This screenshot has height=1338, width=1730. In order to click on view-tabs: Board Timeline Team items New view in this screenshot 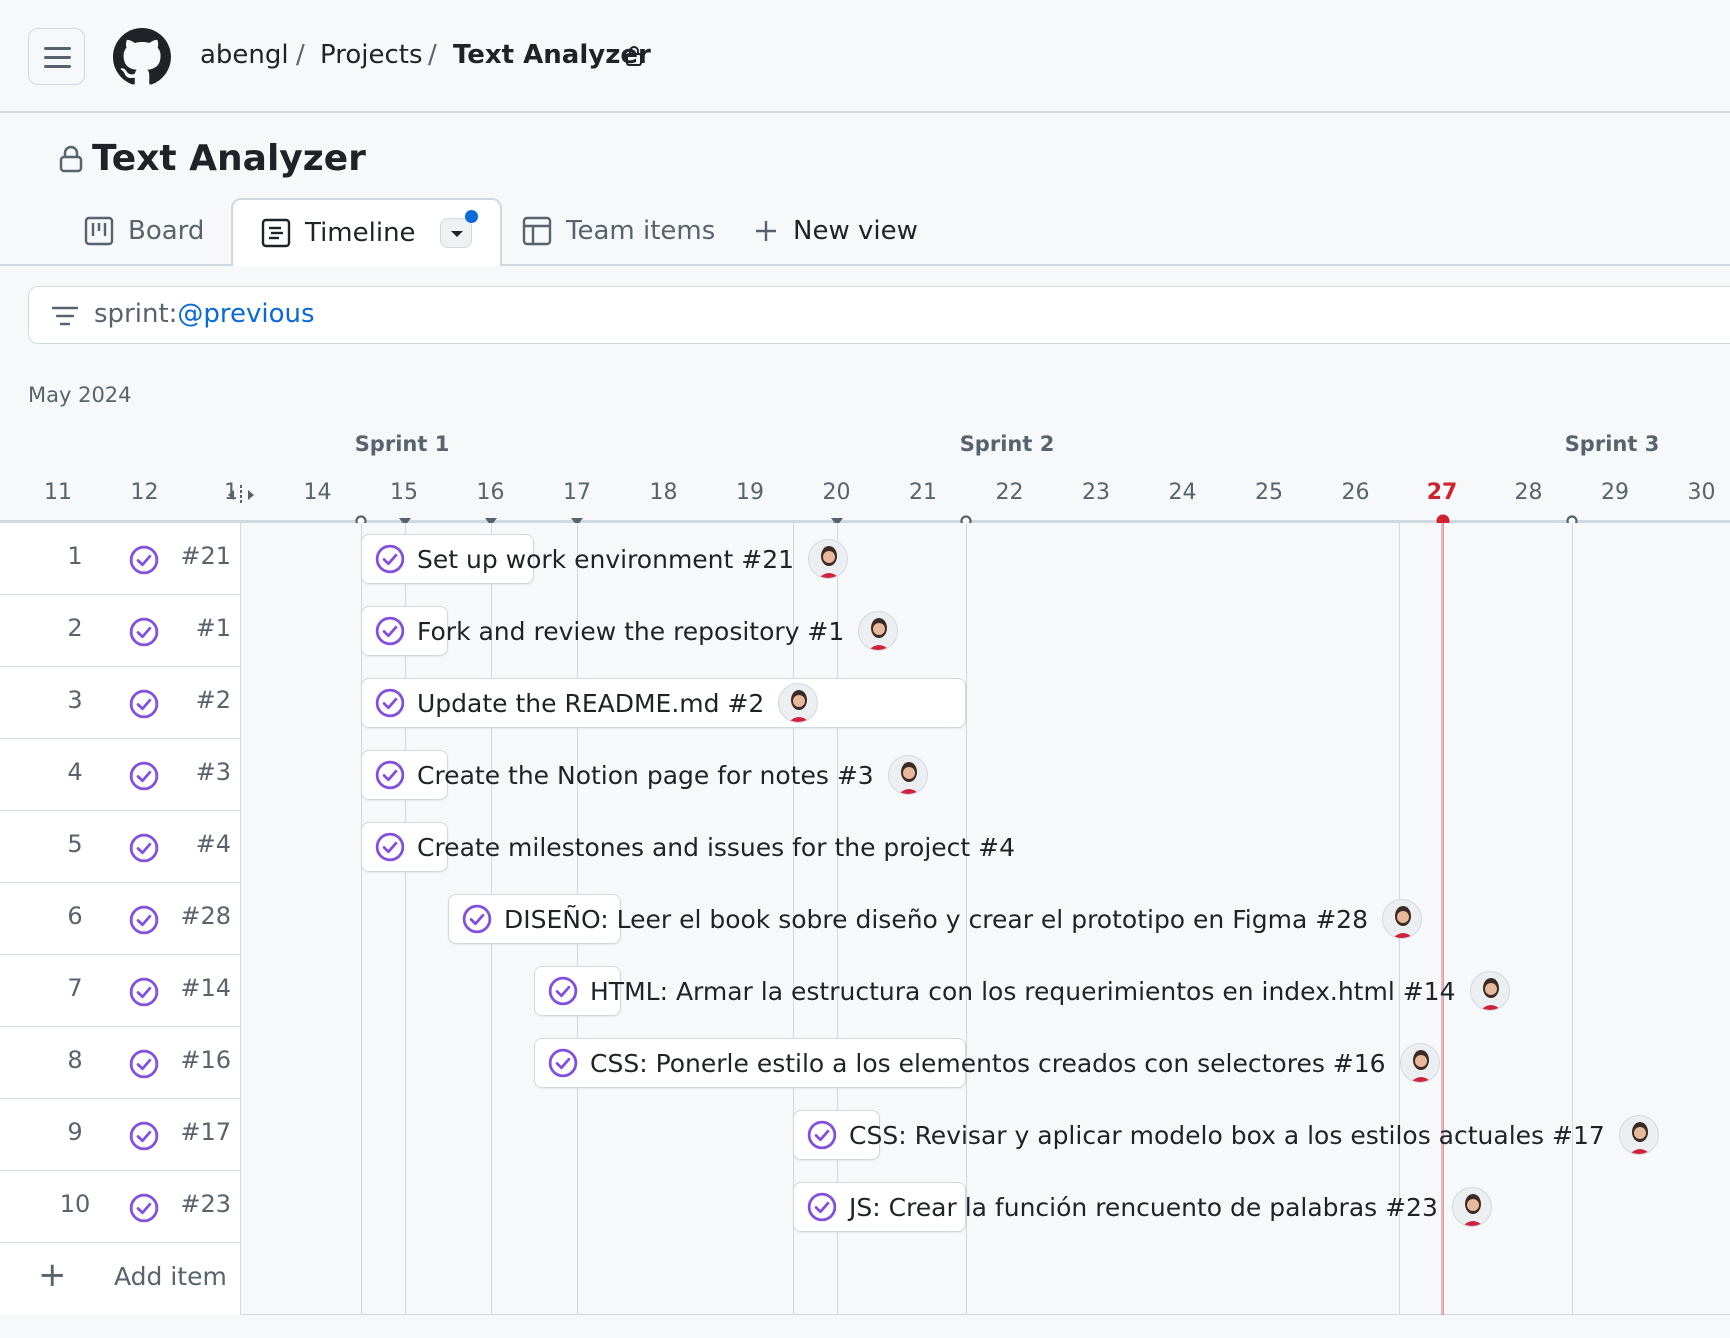, I will do `click(865, 232)`.